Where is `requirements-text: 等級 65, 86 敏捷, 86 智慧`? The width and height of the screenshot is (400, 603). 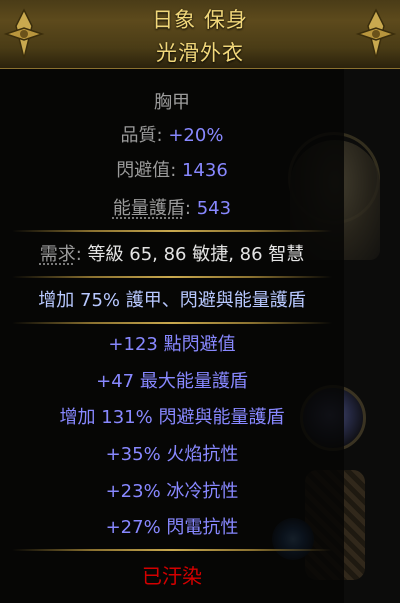 requirements-text: 等級 65, 86 敏捷, 86 智慧 is located at coordinates (196, 254).